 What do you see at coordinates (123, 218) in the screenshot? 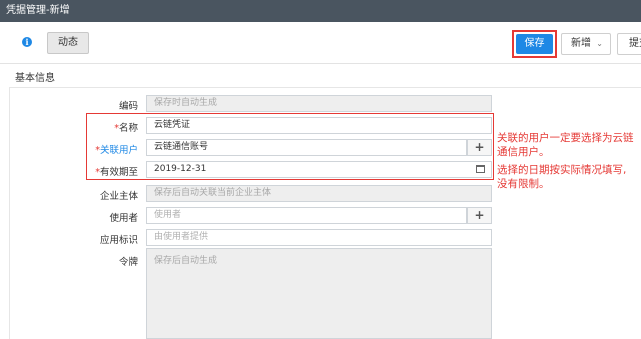
I see `user-label: 使用者` at bounding box center [123, 218].